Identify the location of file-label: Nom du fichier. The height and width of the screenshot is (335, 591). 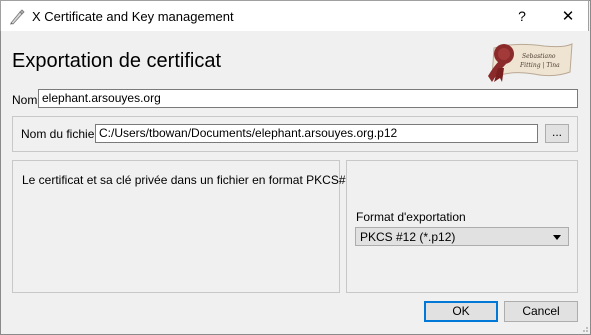
(60, 134).